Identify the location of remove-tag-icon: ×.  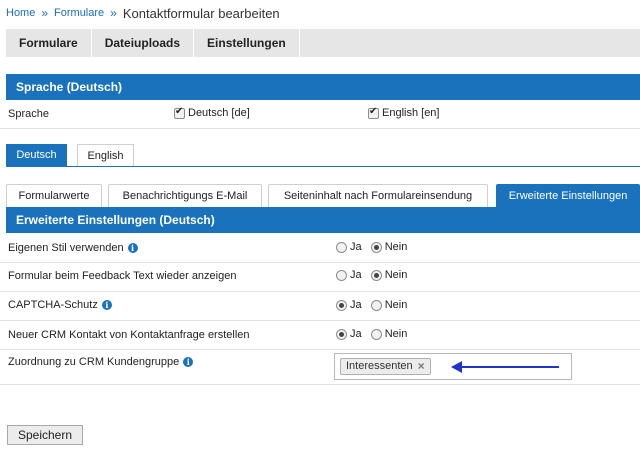
(421, 366).